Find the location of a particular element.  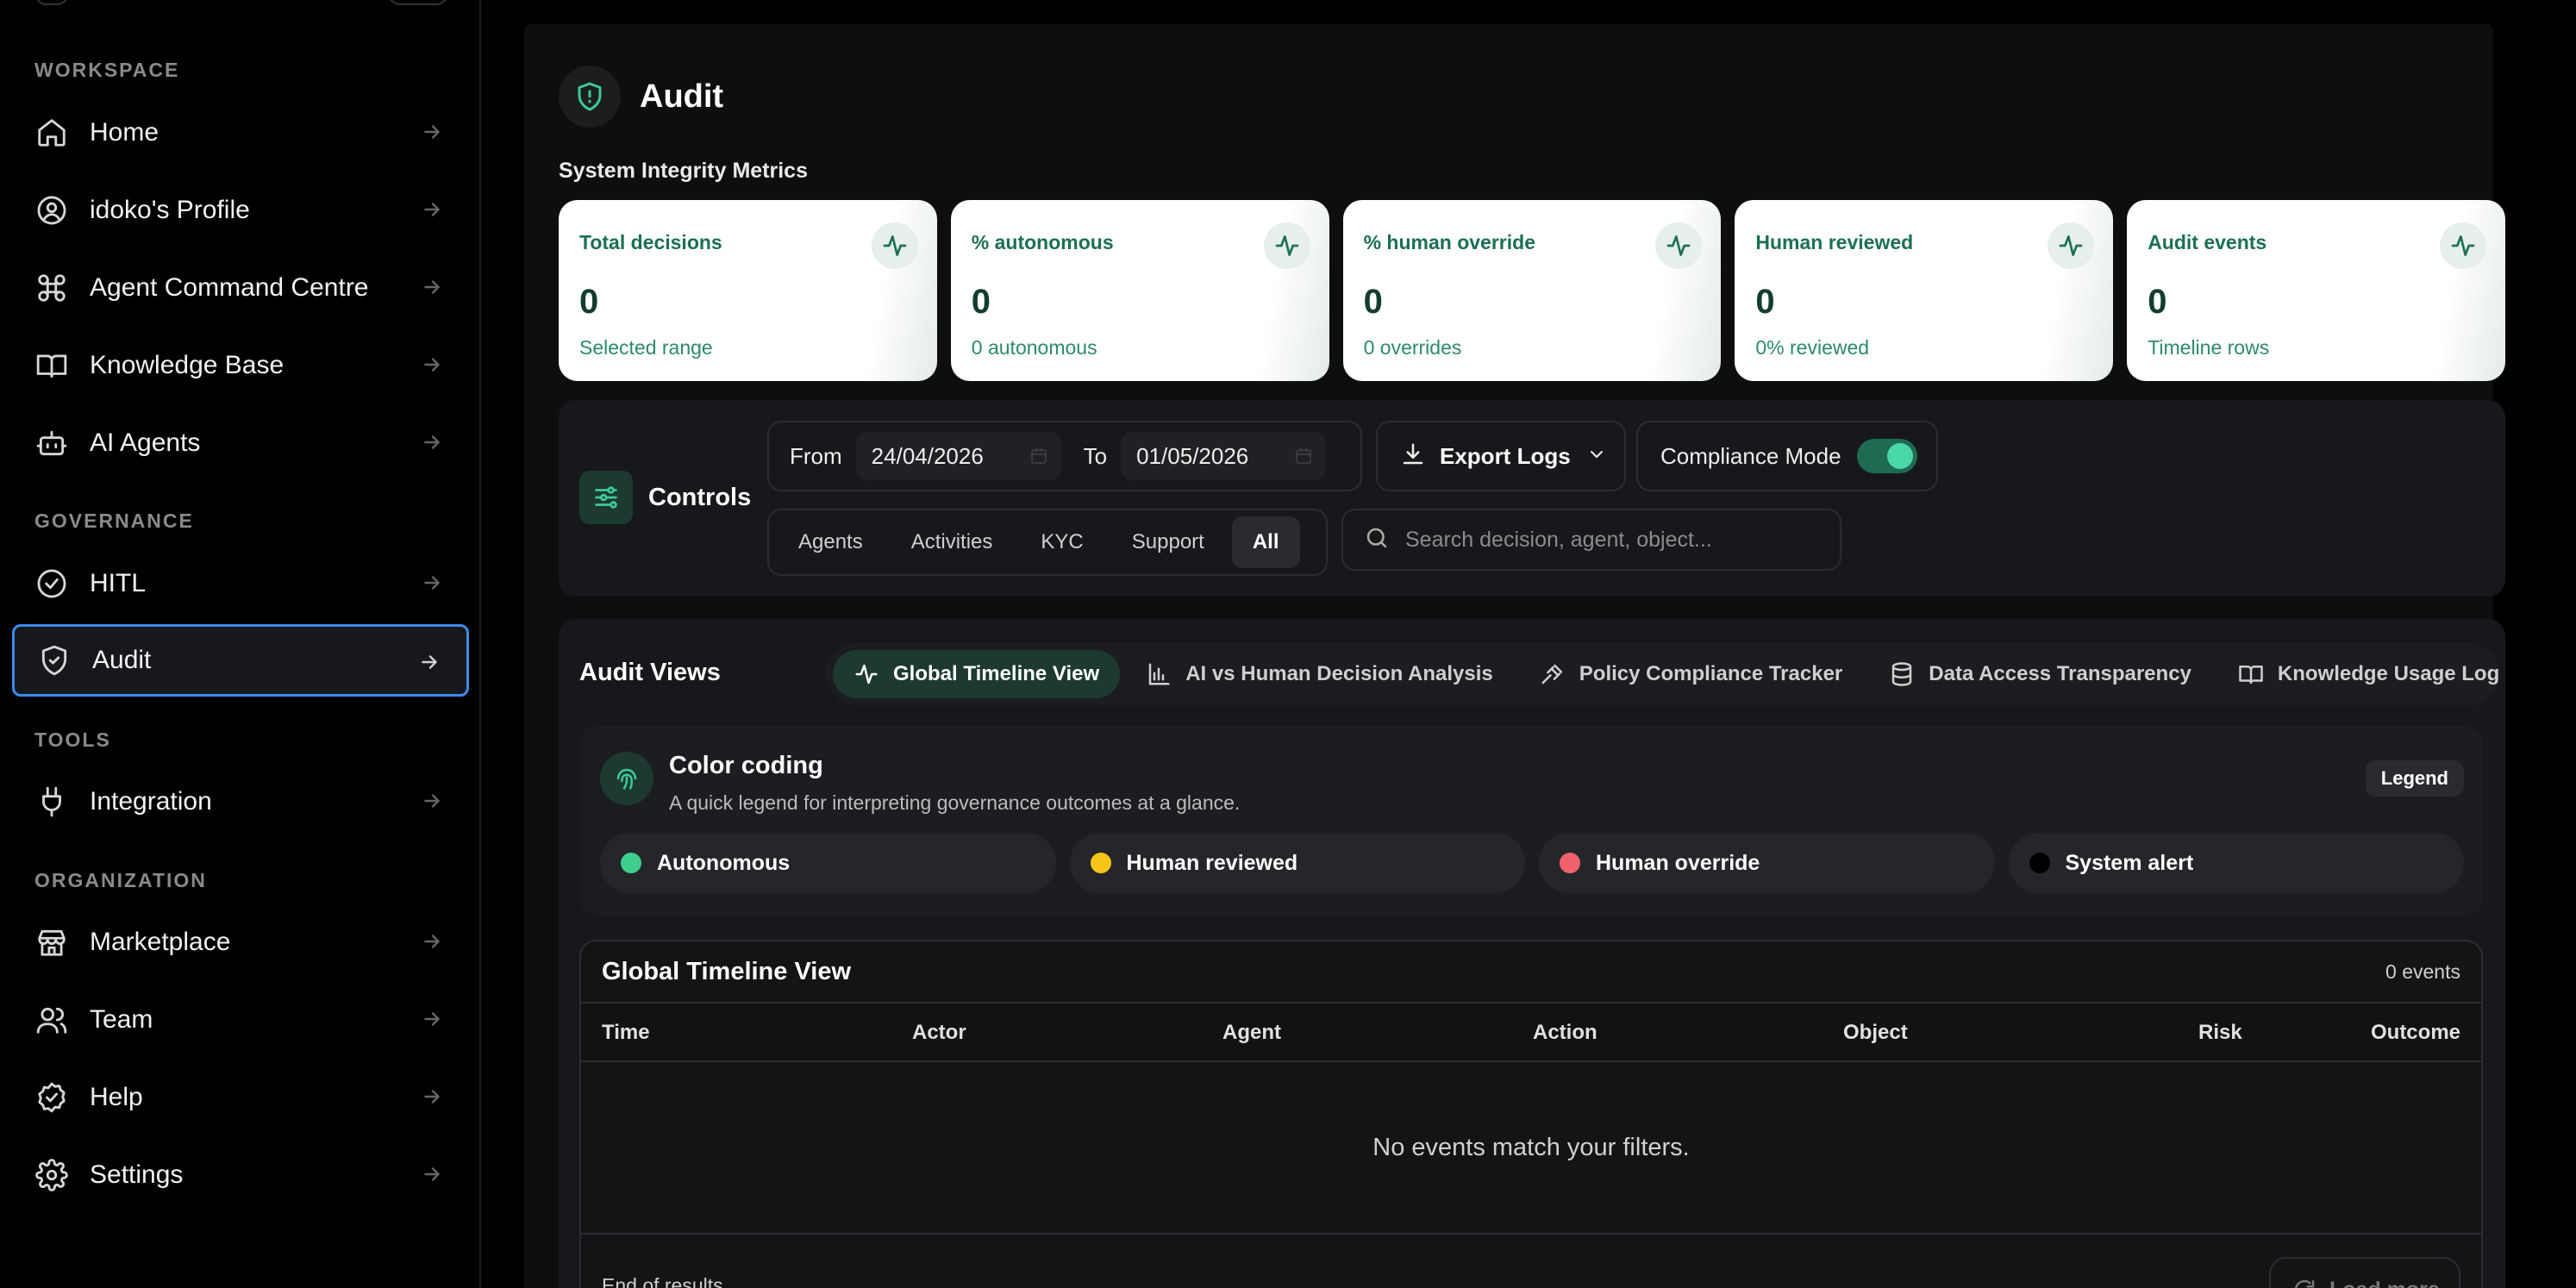

from-date-value: 24/04/2026 is located at coordinates (928, 456).